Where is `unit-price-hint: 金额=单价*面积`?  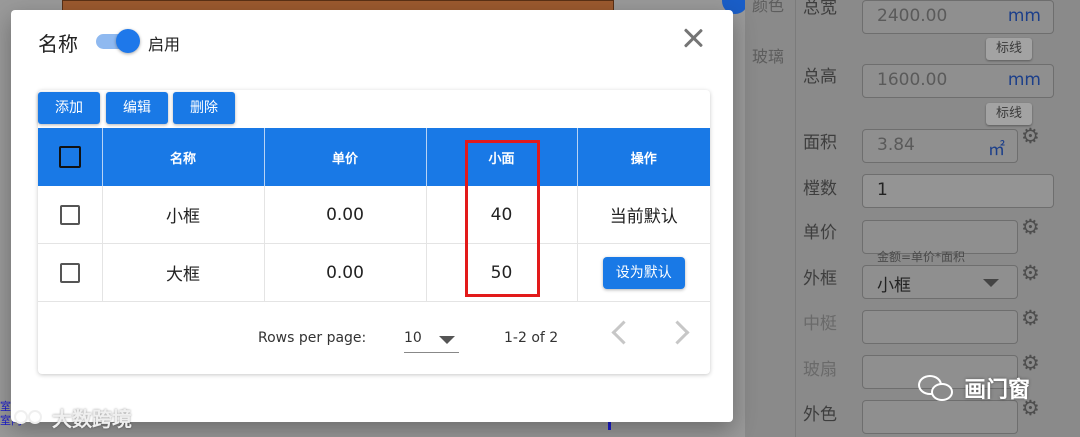
unit-price-hint: 金额=单价*面积 is located at coordinates (921, 257).